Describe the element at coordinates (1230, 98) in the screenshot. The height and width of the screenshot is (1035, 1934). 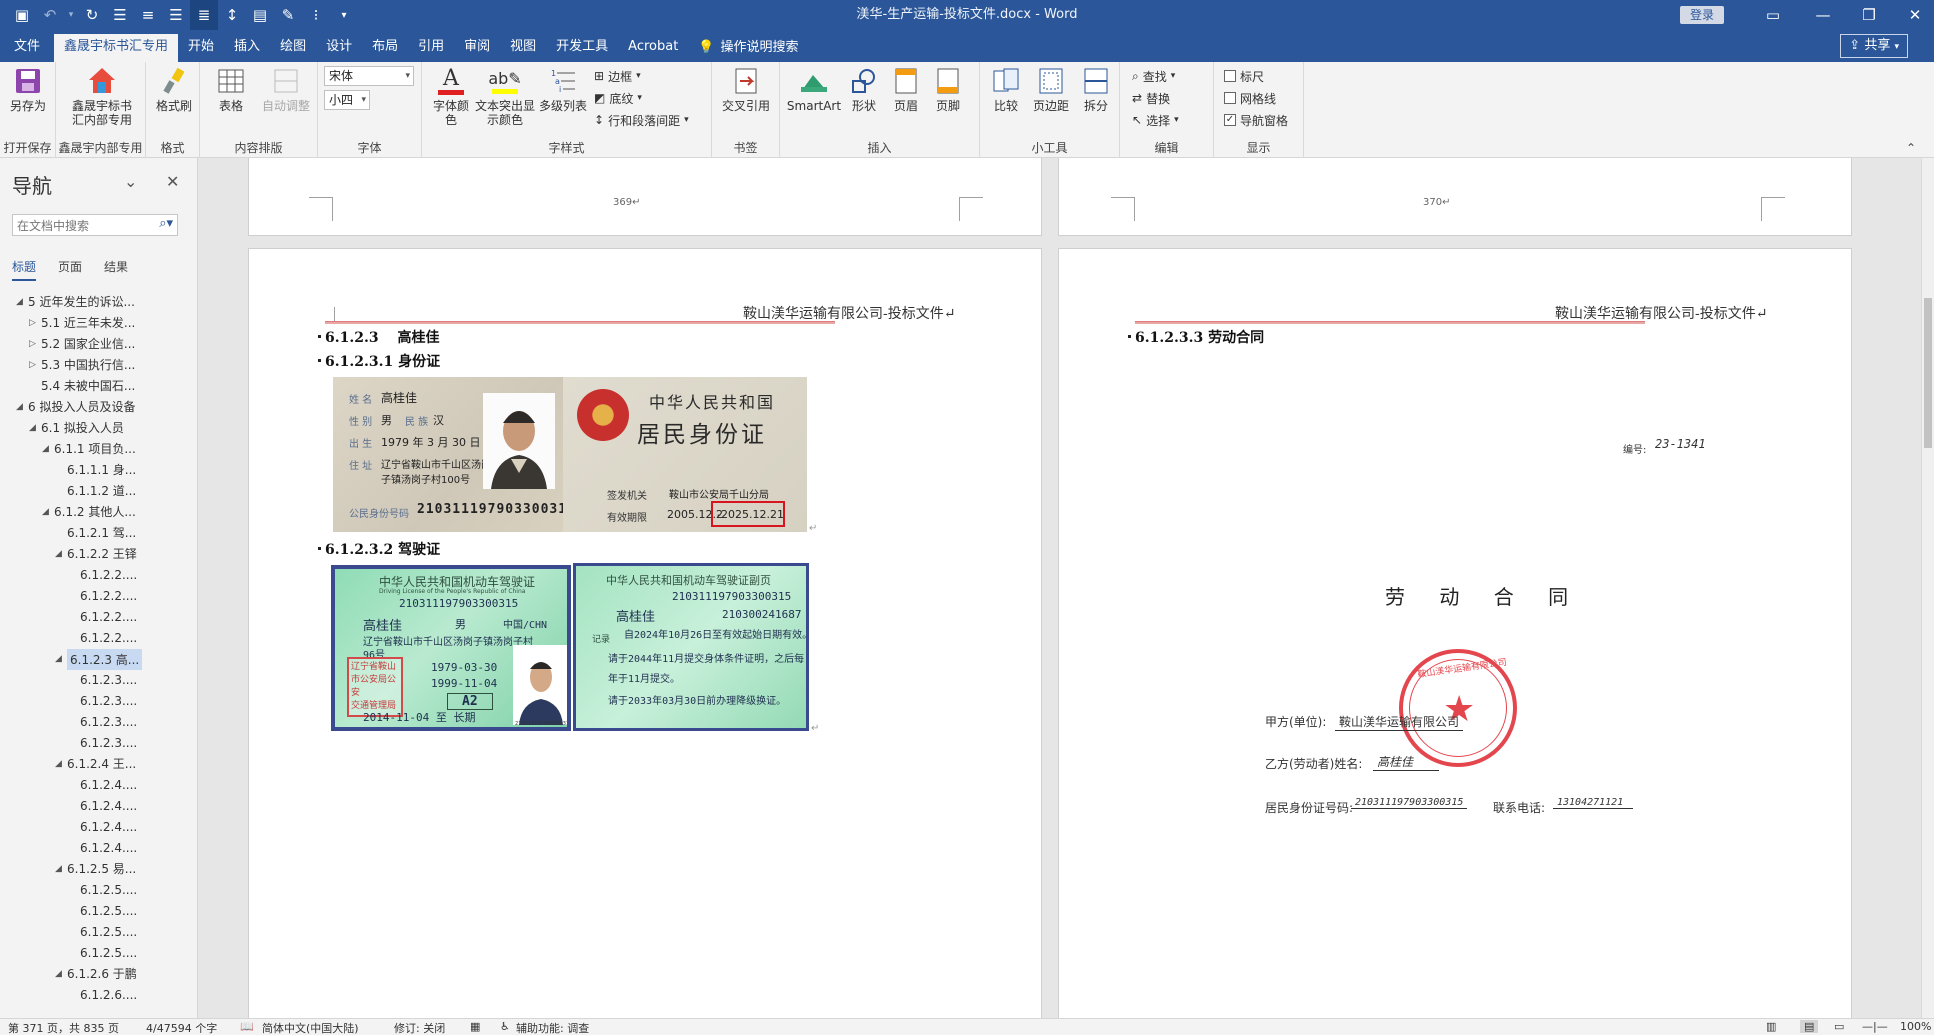
I see `gridlines-check-box` at that location.